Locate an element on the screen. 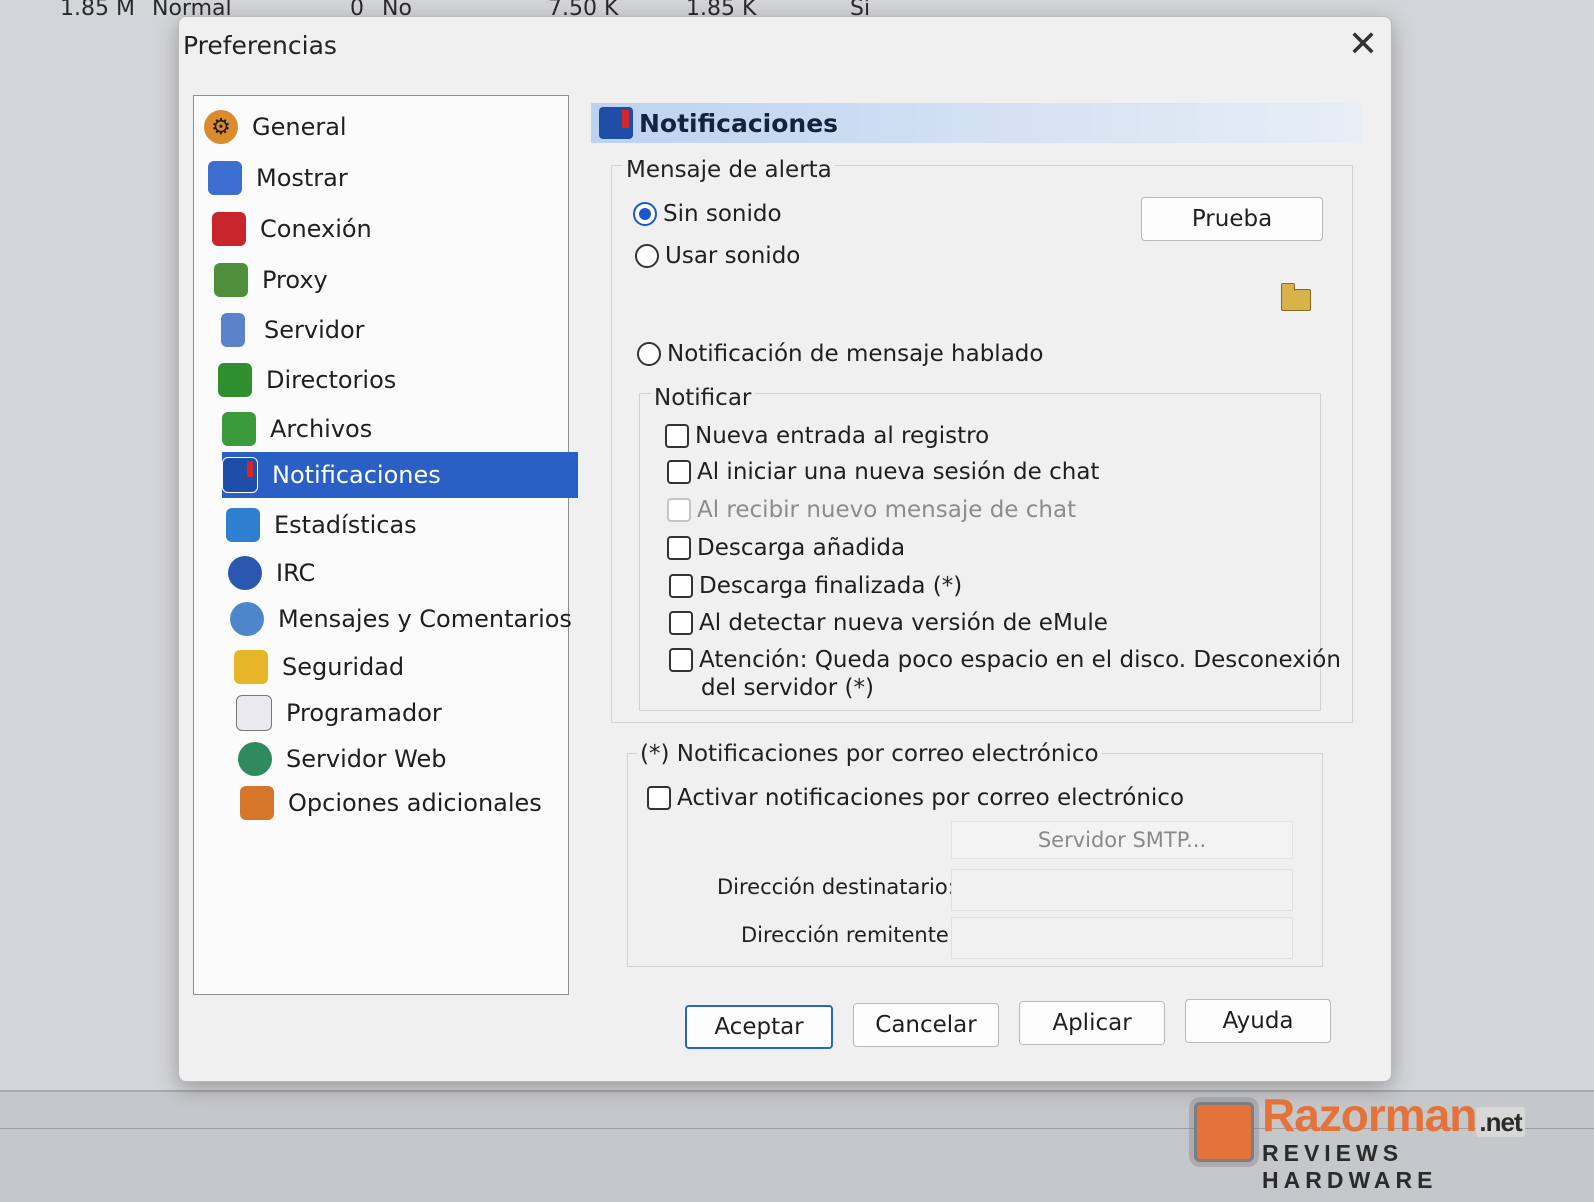 The height and width of the screenshot is (1202, 1594). no-sound-label: Sin sonido is located at coordinates (722, 214).